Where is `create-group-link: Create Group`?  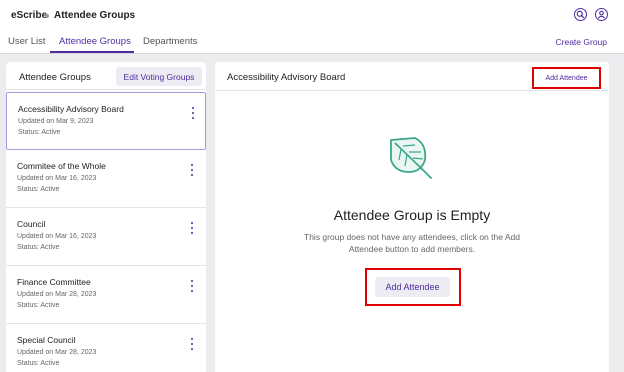 create-group-link: Create Group is located at coordinates (582, 42).